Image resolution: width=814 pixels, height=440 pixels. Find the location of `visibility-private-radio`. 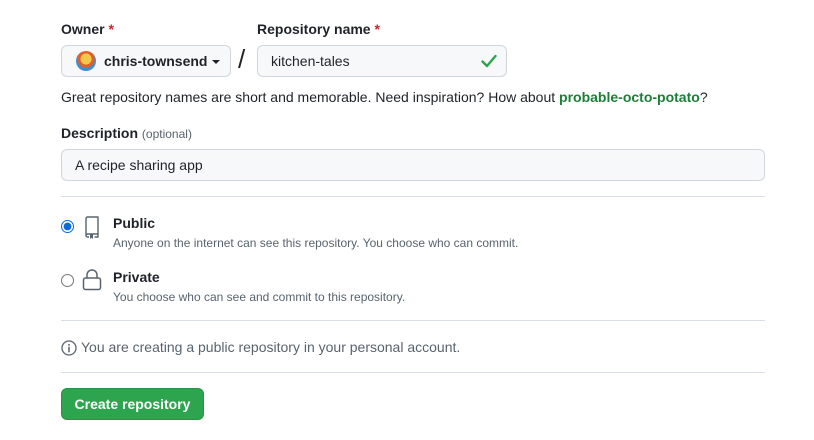

visibility-private-radio is located at coordinates (67, 280).